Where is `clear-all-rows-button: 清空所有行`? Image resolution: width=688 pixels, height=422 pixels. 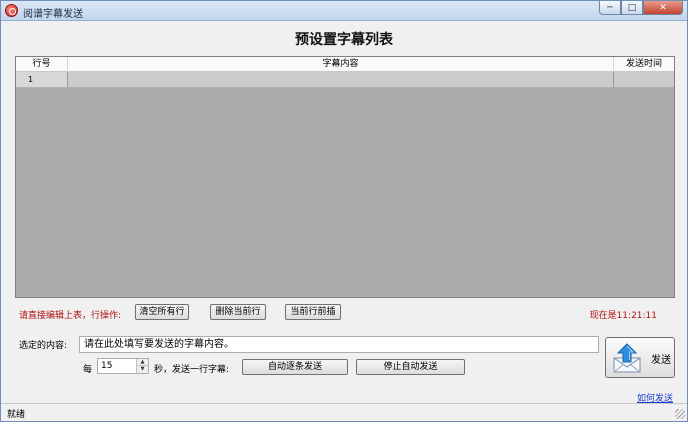 clear-all-rows-button: 清空所有行 is located at coordinates (162, 312).